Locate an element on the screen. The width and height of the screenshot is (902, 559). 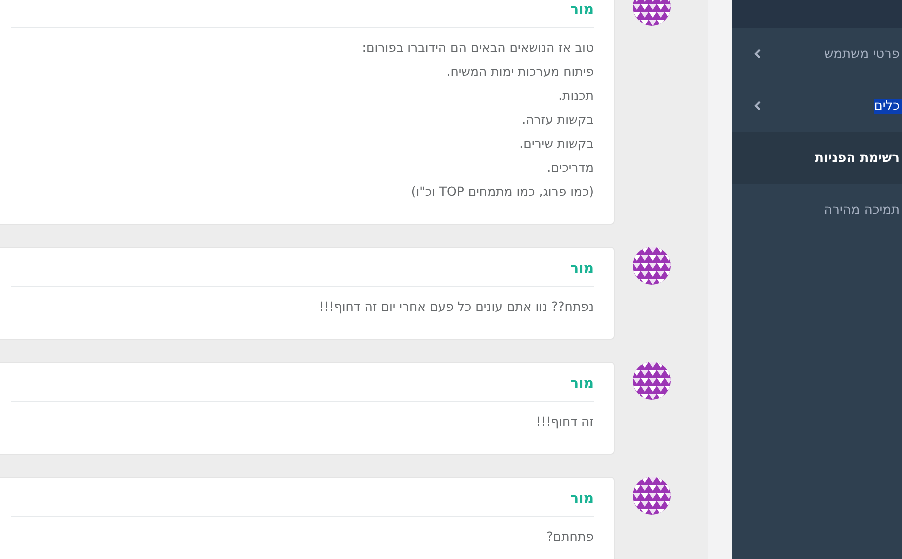
message-text: פיתוח מערכות ימות המשיח. is located at coordinates (520, 72).